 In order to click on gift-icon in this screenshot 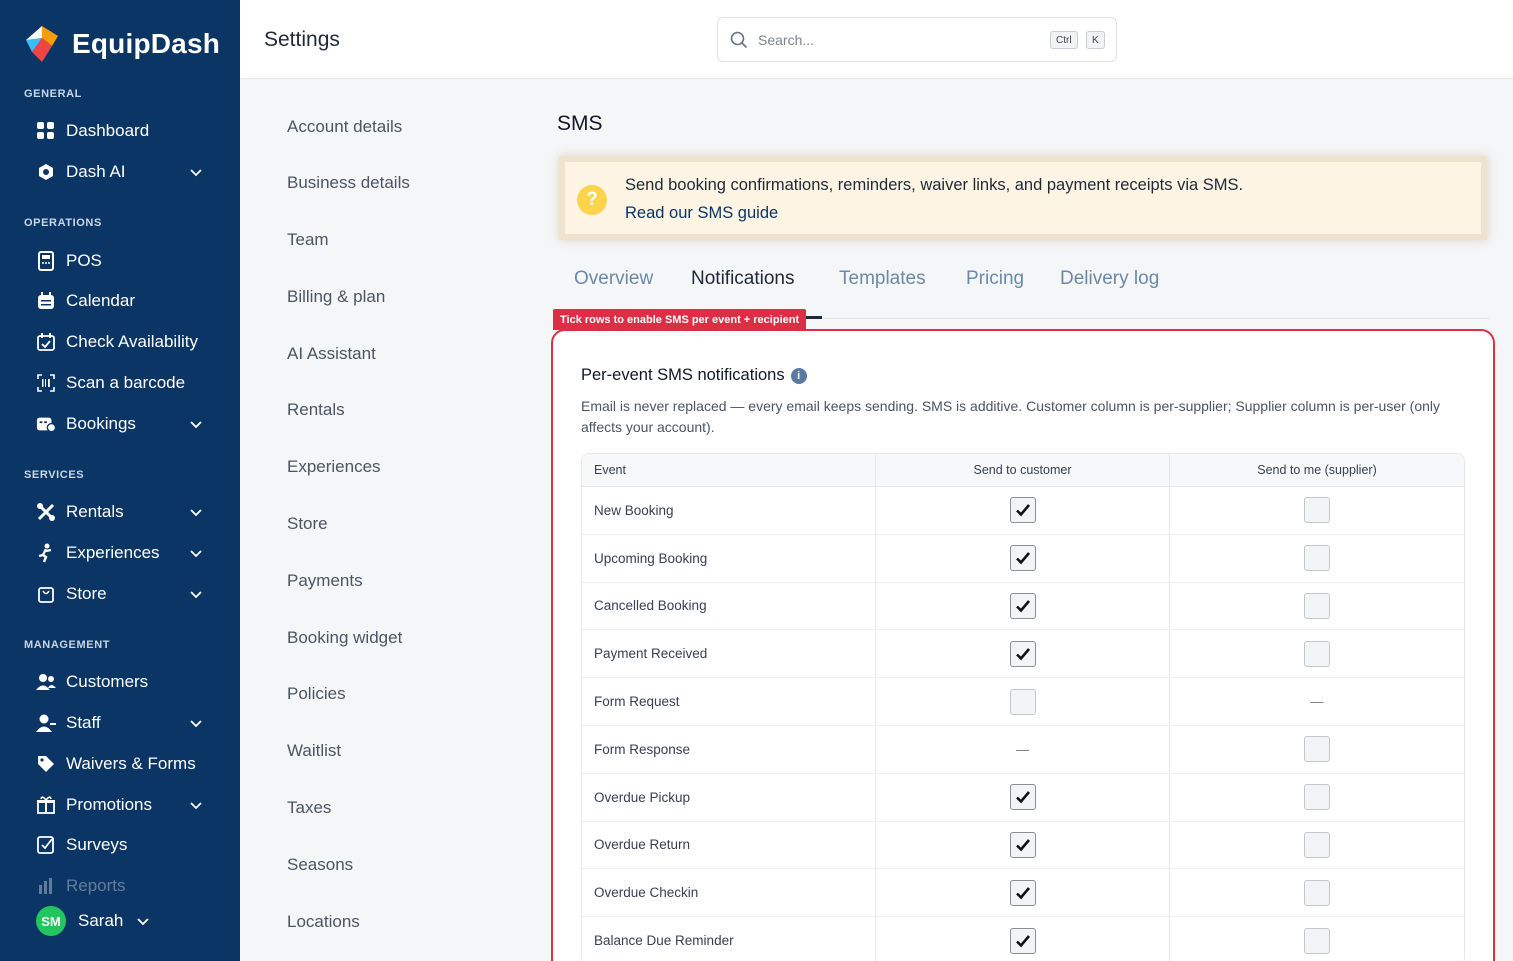, I will do `click(46, 805)`.